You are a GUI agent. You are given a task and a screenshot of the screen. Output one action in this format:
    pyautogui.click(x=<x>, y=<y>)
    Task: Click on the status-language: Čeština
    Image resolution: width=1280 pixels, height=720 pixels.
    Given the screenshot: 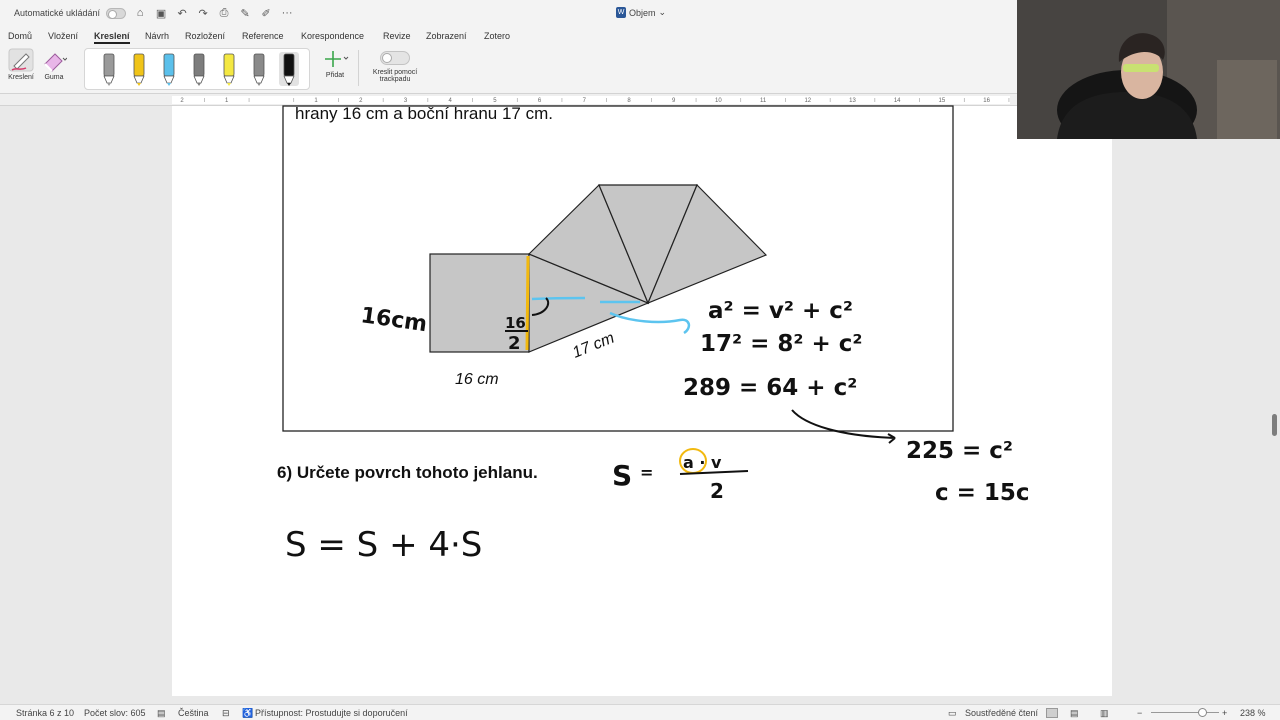 What is the action you would take?
    pyautogui.click(x=193, y=713)
    